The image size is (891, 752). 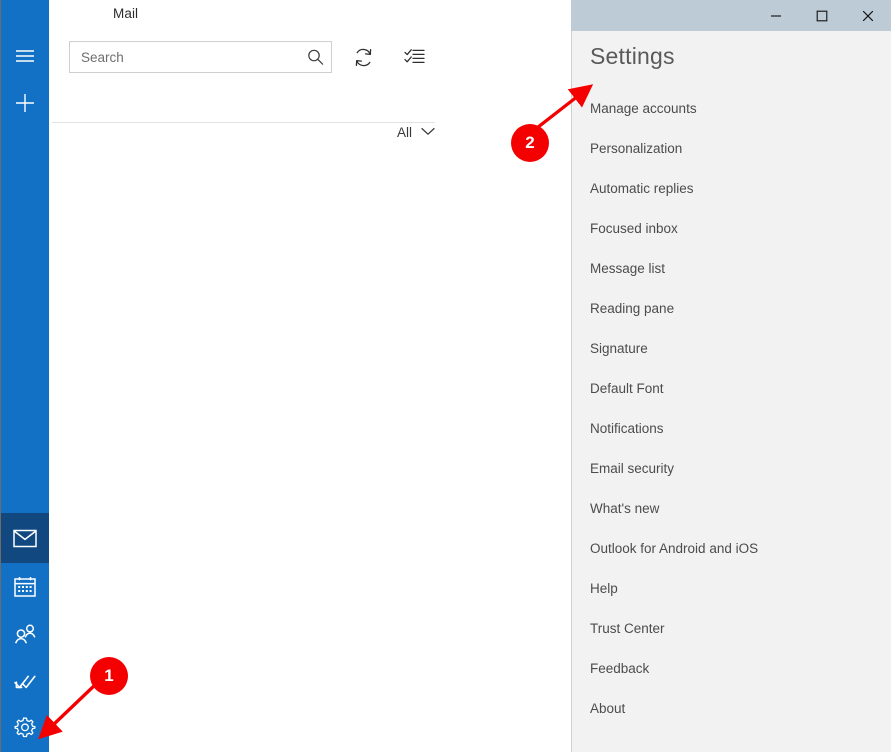 What do you see at coordinates (731, 308) in the screenshot?
I see `settings-item-reading-pane: Reading pane` at bounding box center [731, 308].